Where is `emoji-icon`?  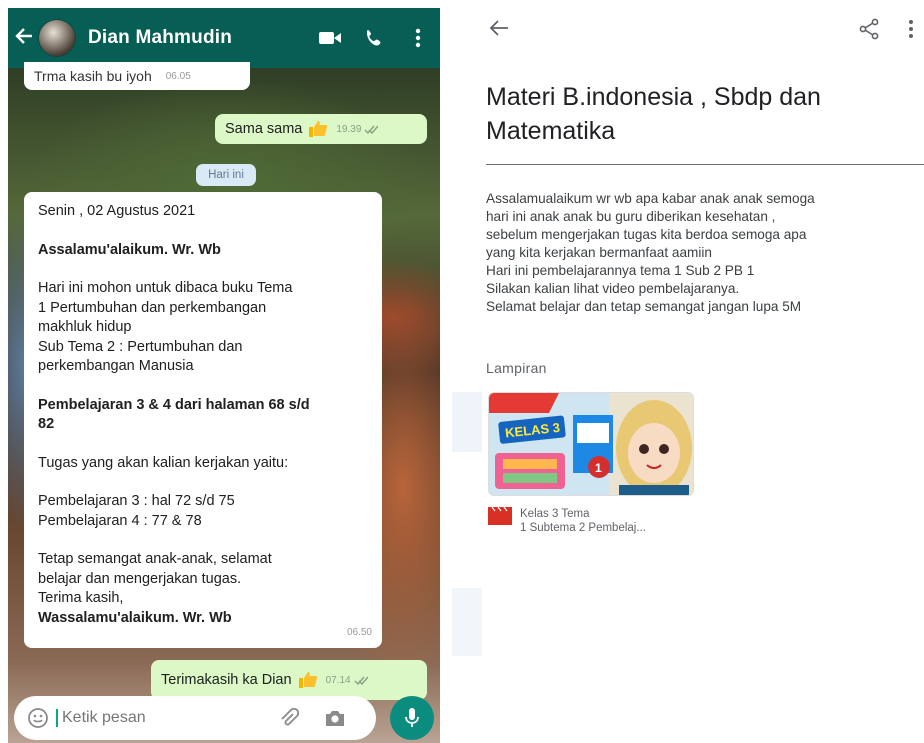 emoji-icon is located at coordinates (38, 718).